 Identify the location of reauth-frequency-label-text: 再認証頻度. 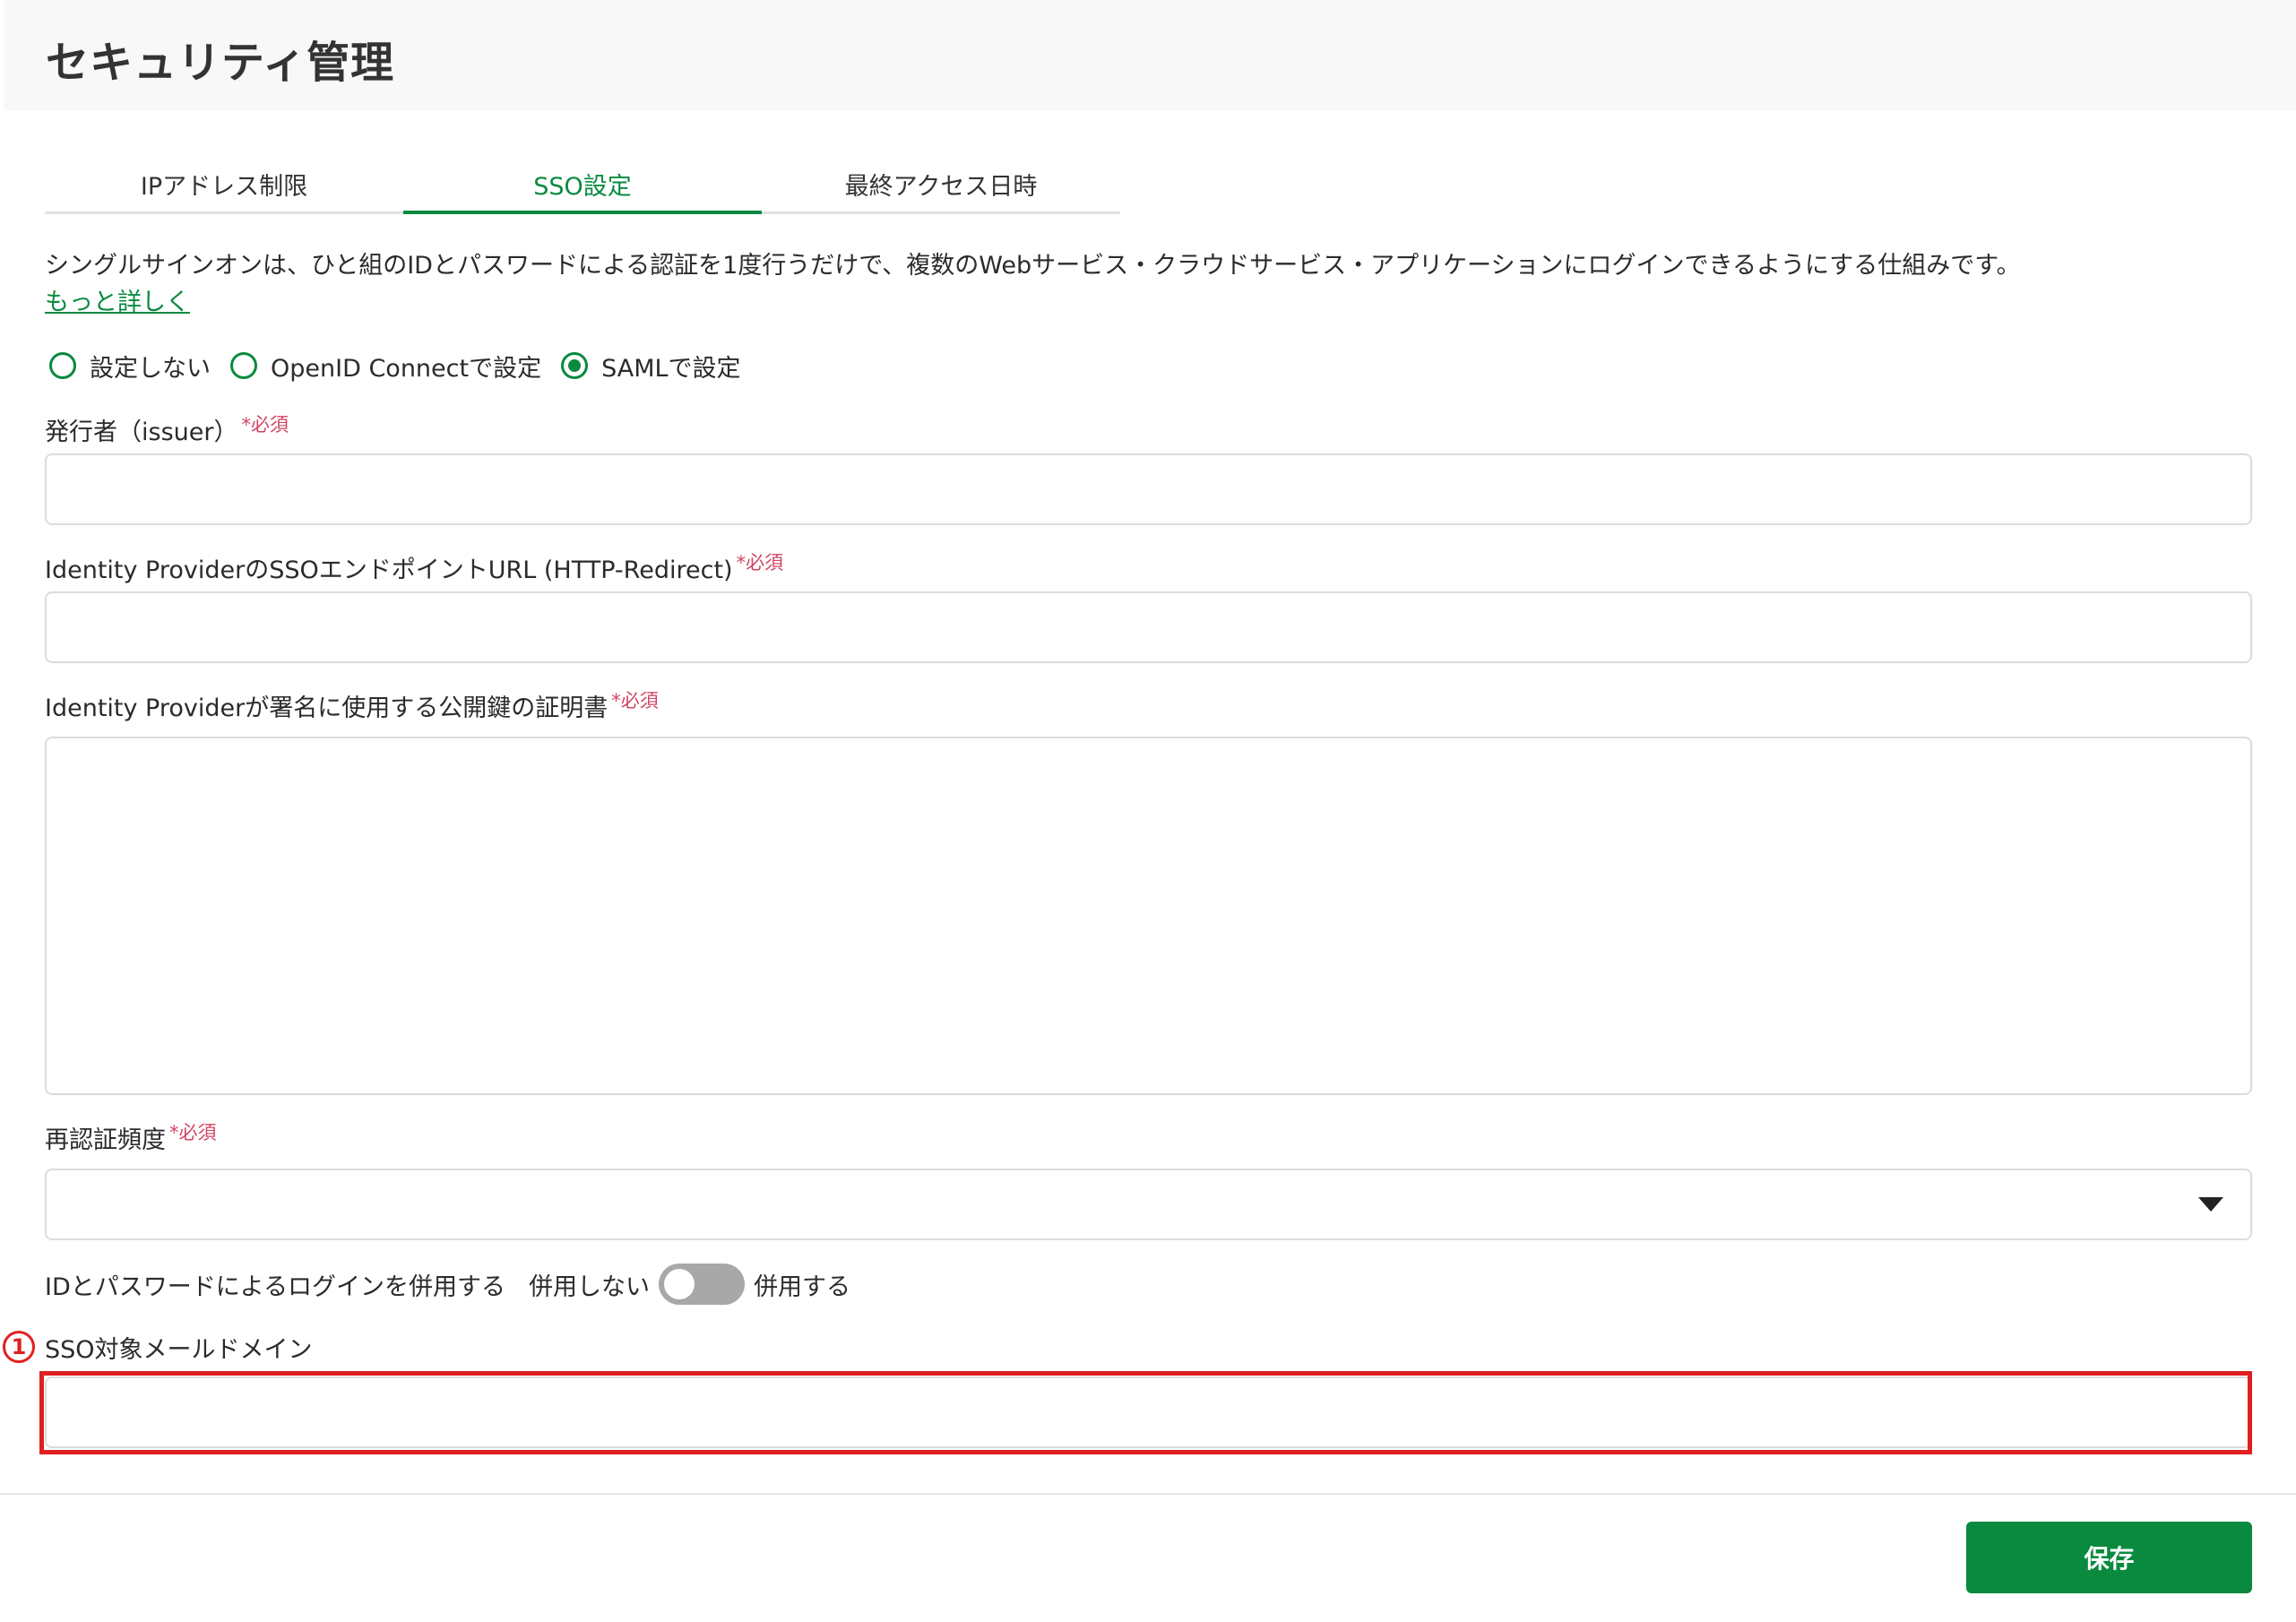
(106, 1140).